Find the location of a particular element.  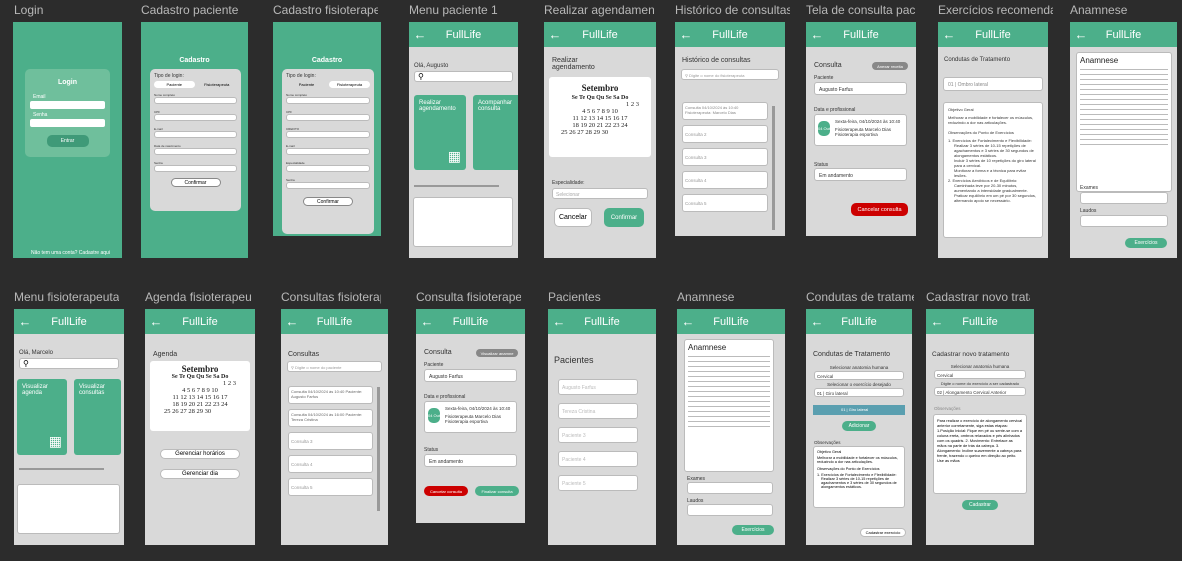

cadastrar-button: Cadastrar is located at coordinates (980, 505).